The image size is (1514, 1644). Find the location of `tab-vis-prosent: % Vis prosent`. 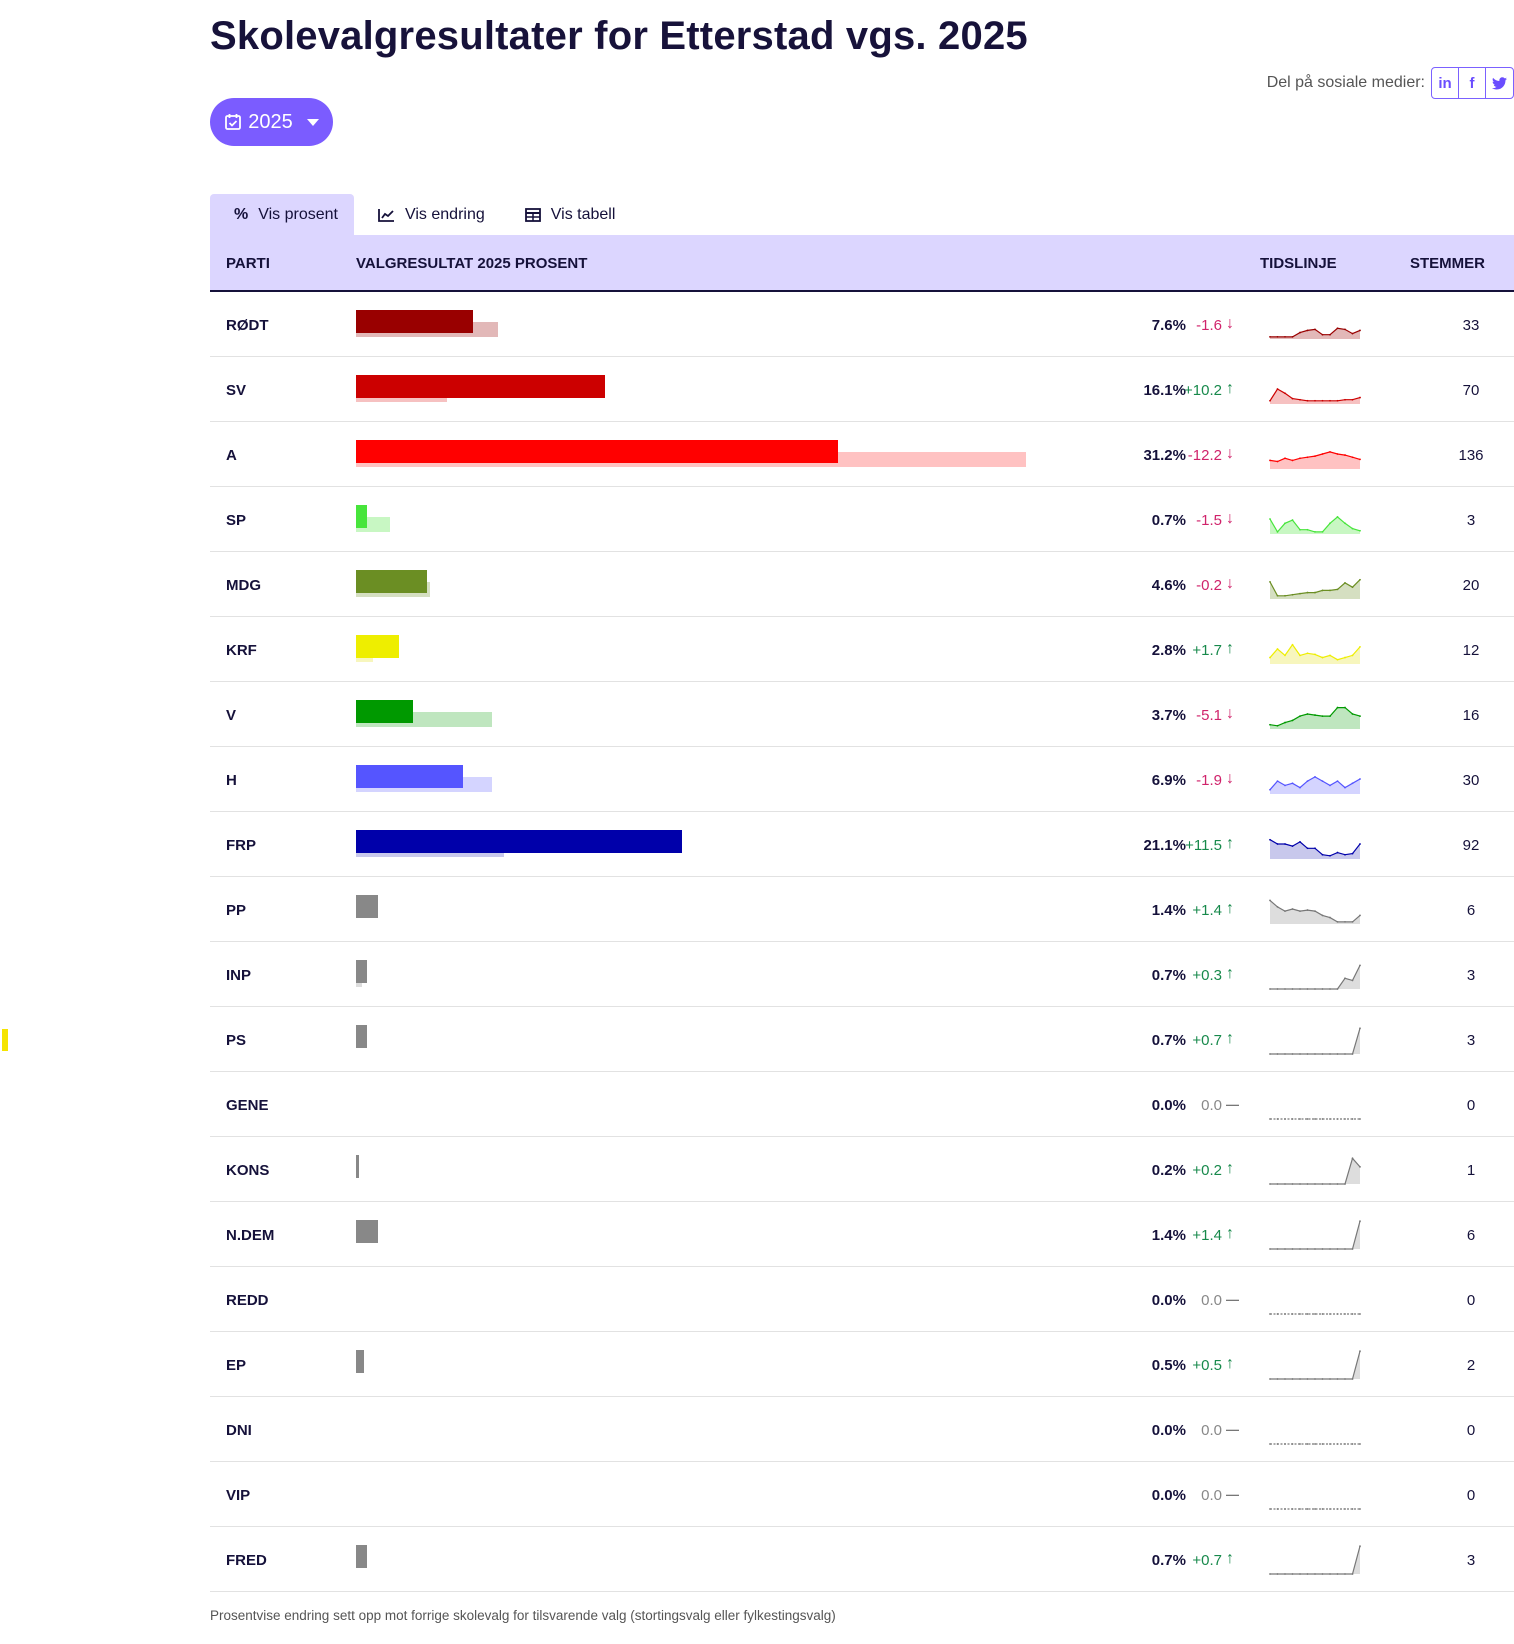

tab-vis-prosent: % Vis prosent is located at coordinates (282, 214).